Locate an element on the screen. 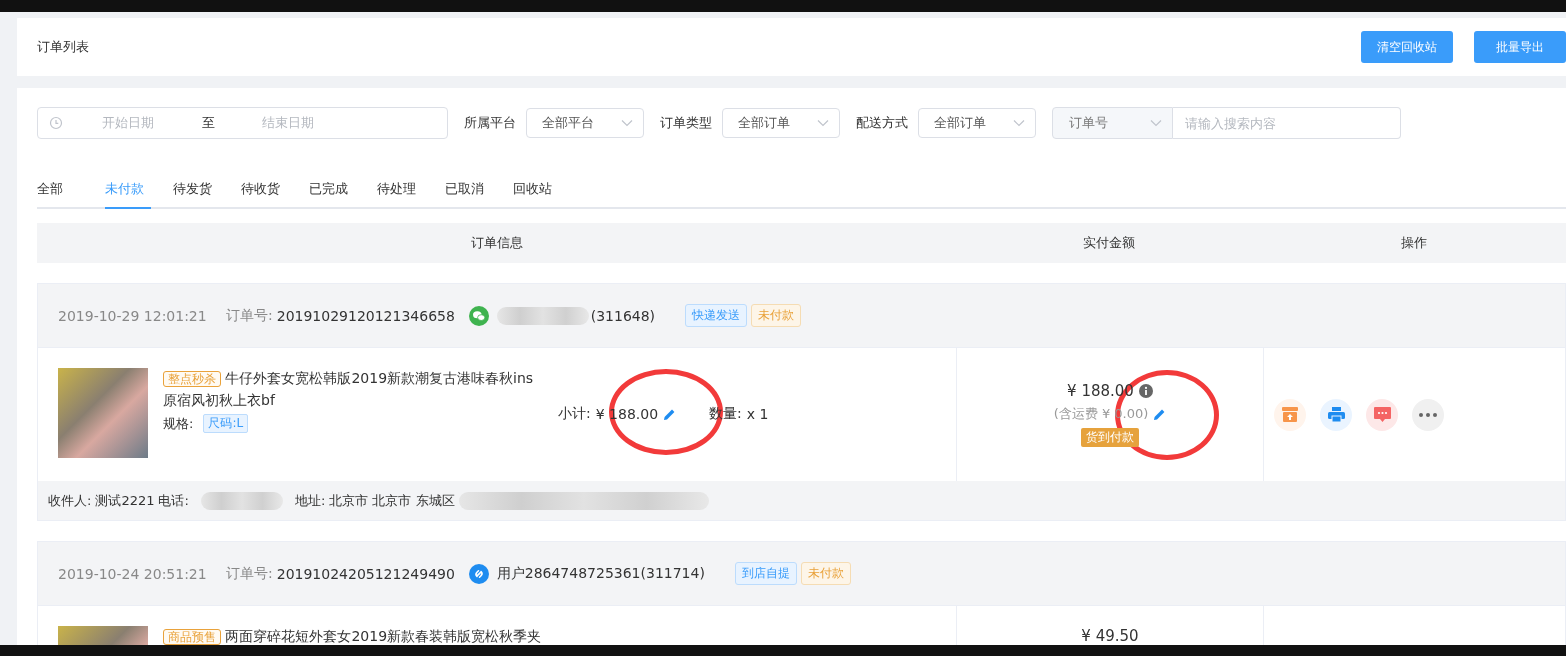  search-field: 请输入搜索内容 is located at coordinates (1287, 123).